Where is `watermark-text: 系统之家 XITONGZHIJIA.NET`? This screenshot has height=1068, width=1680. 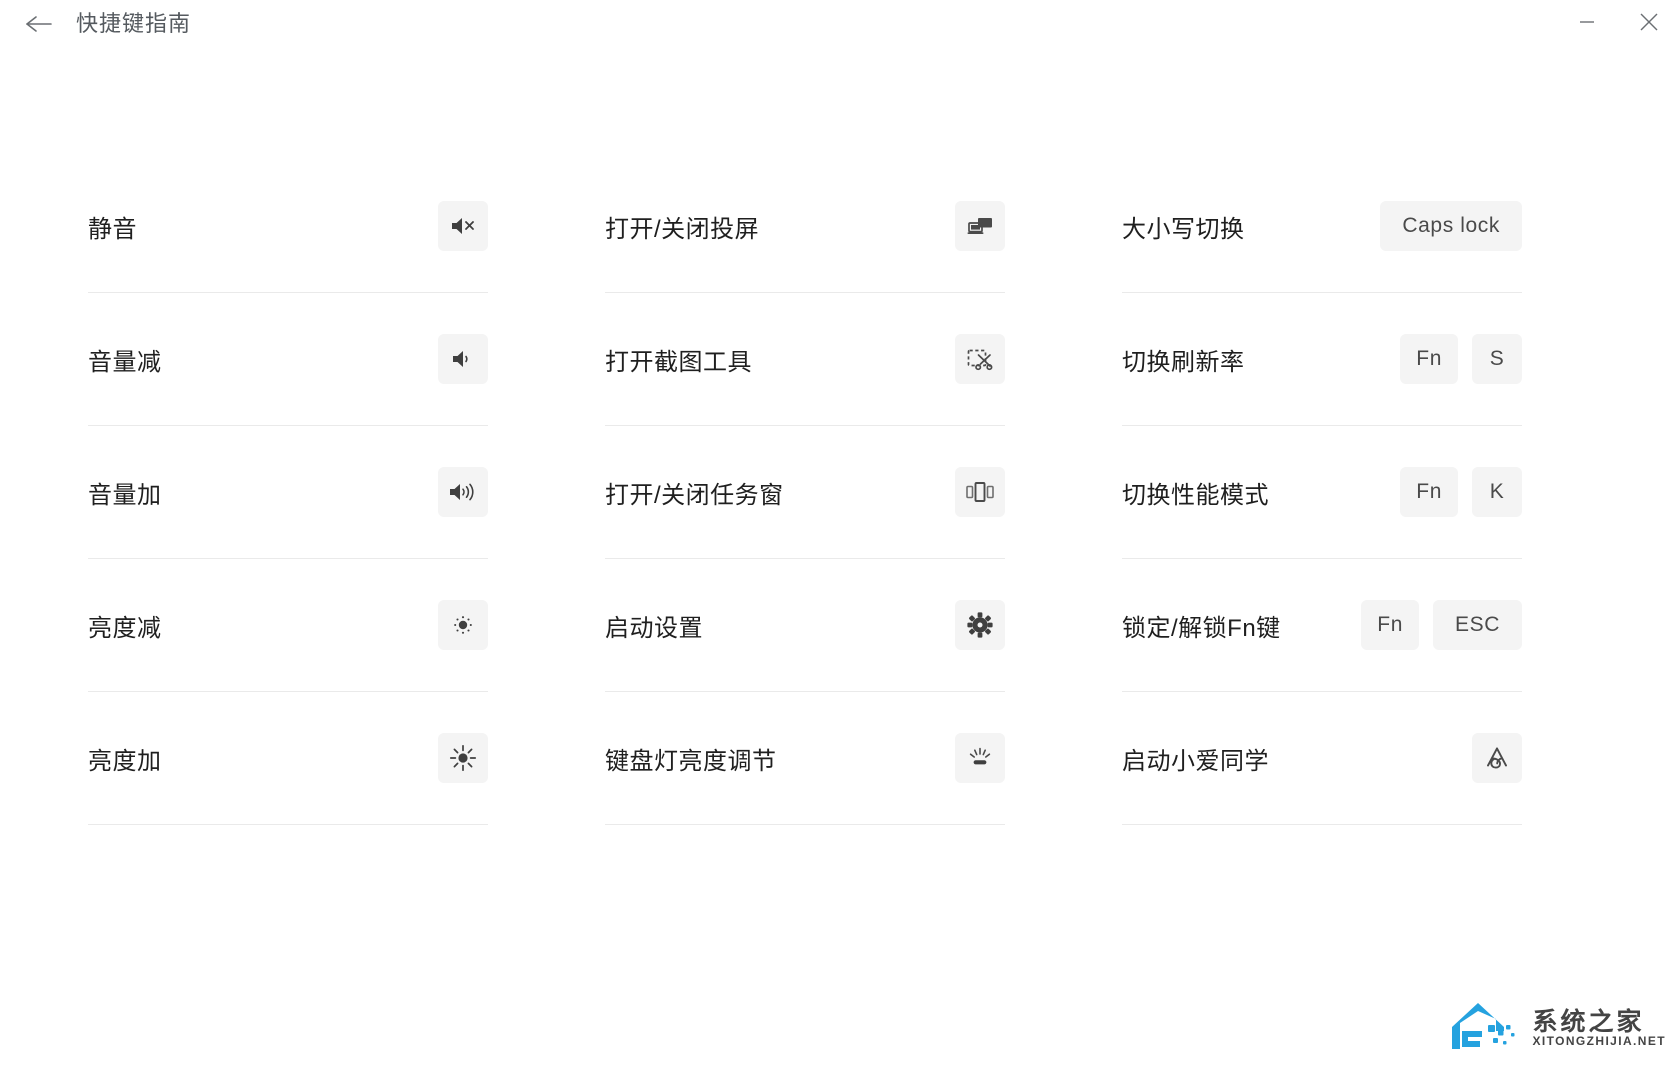 watermark-text: 系统之家 XITONGZHIJIA.NET is located at coordinates (1599, 1028).